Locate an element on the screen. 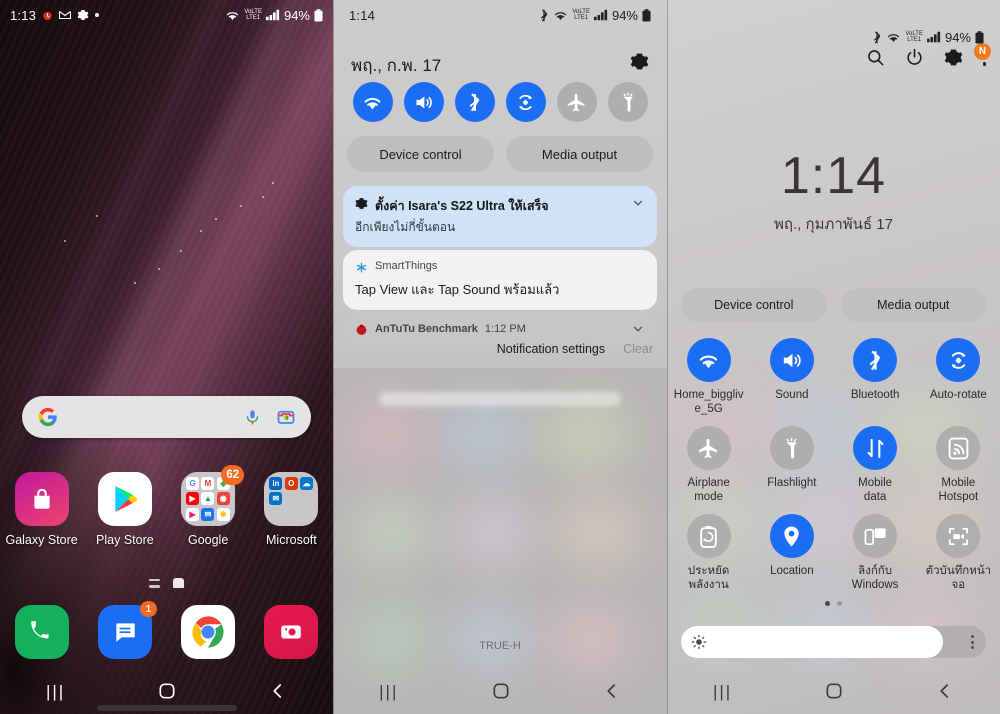  toggle-airplane-mode is located at coordinates (576, 102).